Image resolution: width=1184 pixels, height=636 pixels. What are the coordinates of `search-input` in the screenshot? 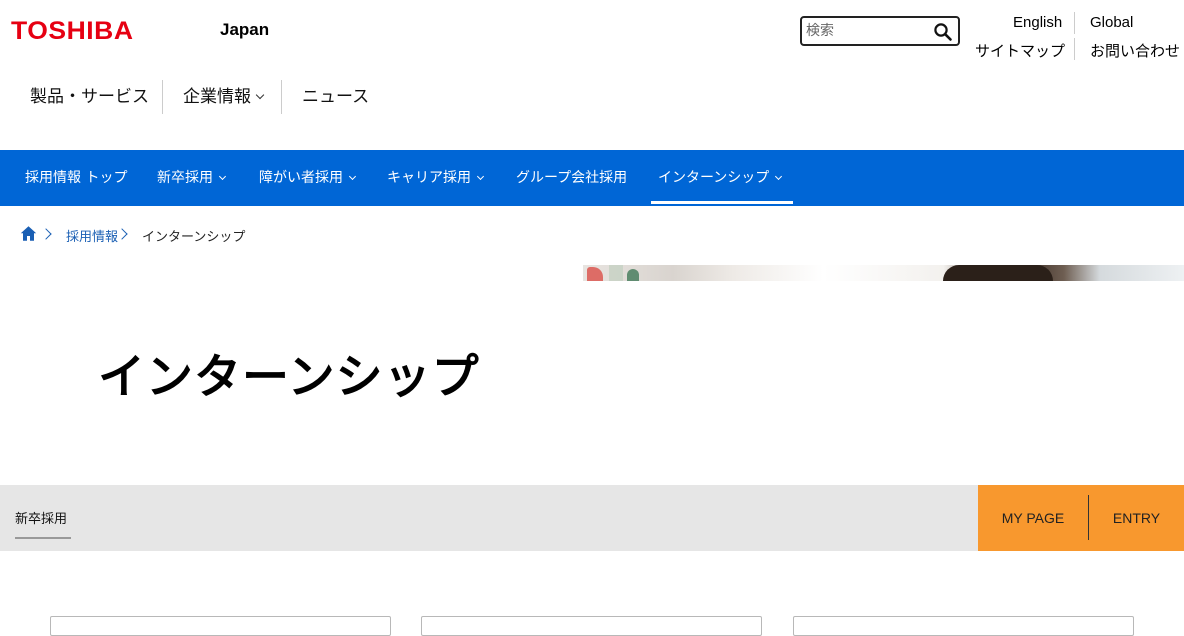 It's located at (867, 31).